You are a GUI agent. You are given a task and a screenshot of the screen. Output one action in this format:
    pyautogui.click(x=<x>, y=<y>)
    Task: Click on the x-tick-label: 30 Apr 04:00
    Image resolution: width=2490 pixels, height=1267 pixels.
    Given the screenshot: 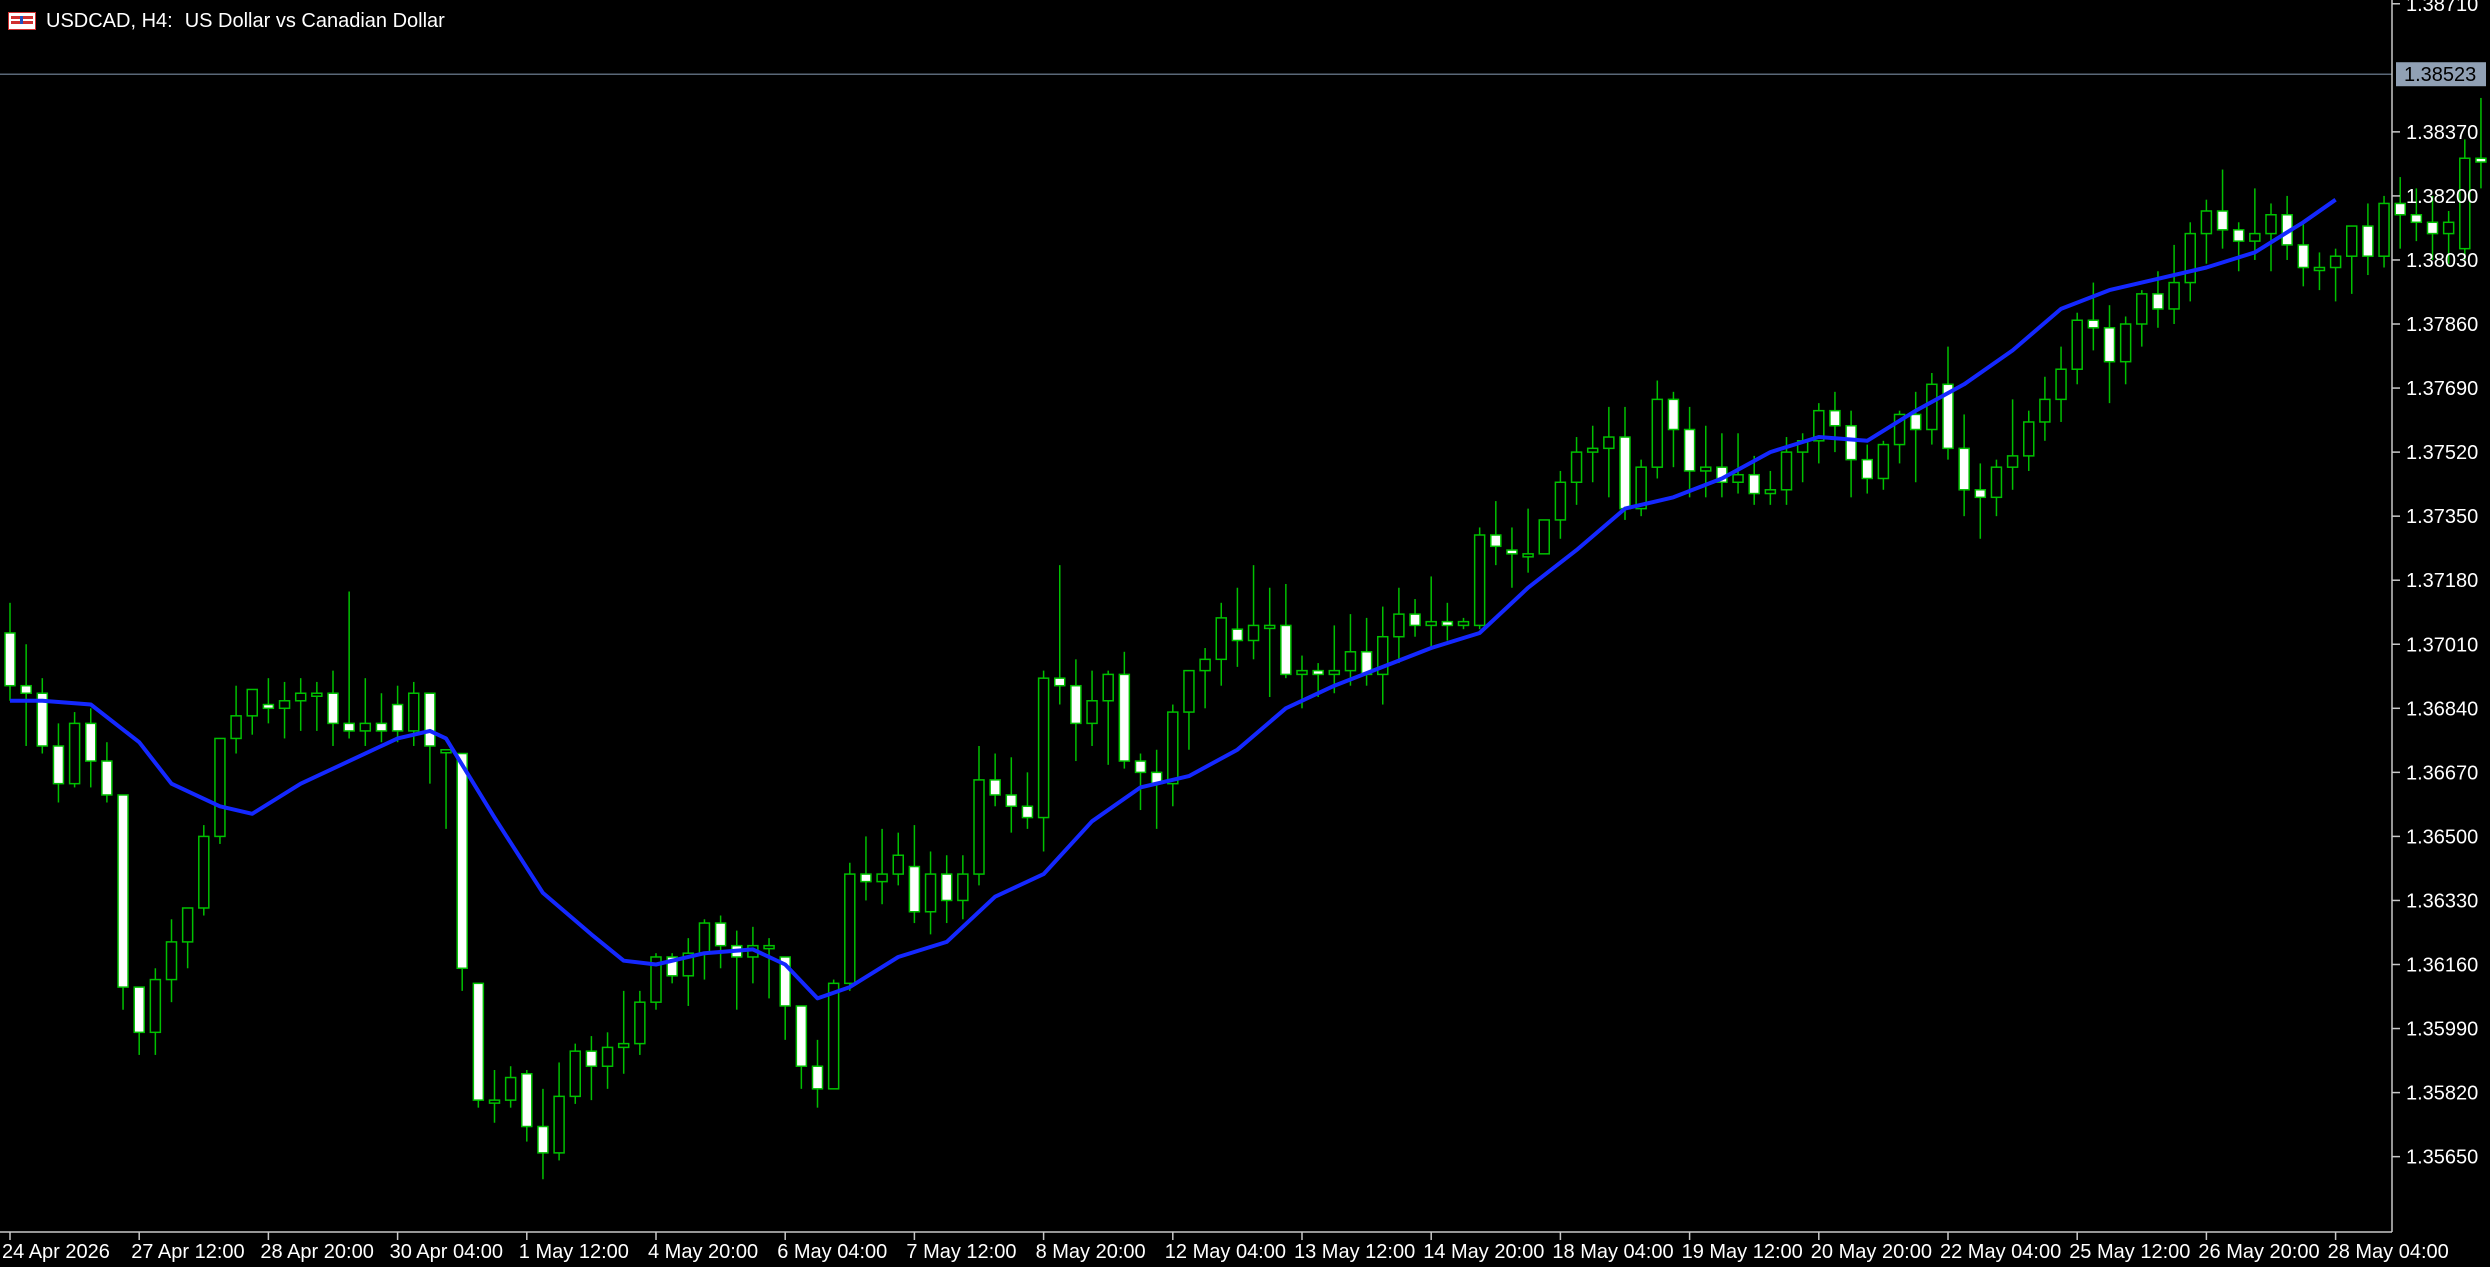 What is the action you would take?
    pyautogui.click(x=446, y=1252)
    